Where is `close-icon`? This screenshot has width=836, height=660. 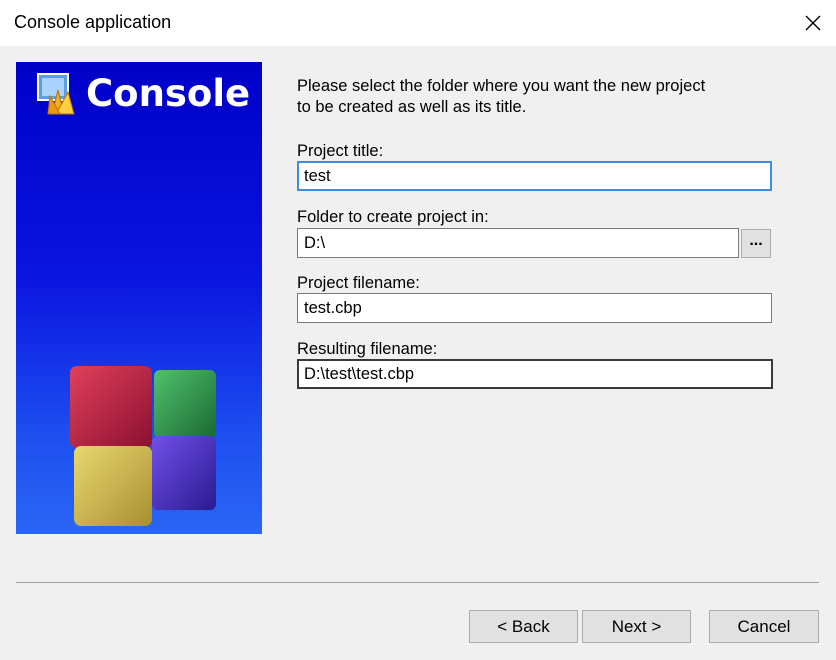 close-icon is located at coordinates (813, 23).